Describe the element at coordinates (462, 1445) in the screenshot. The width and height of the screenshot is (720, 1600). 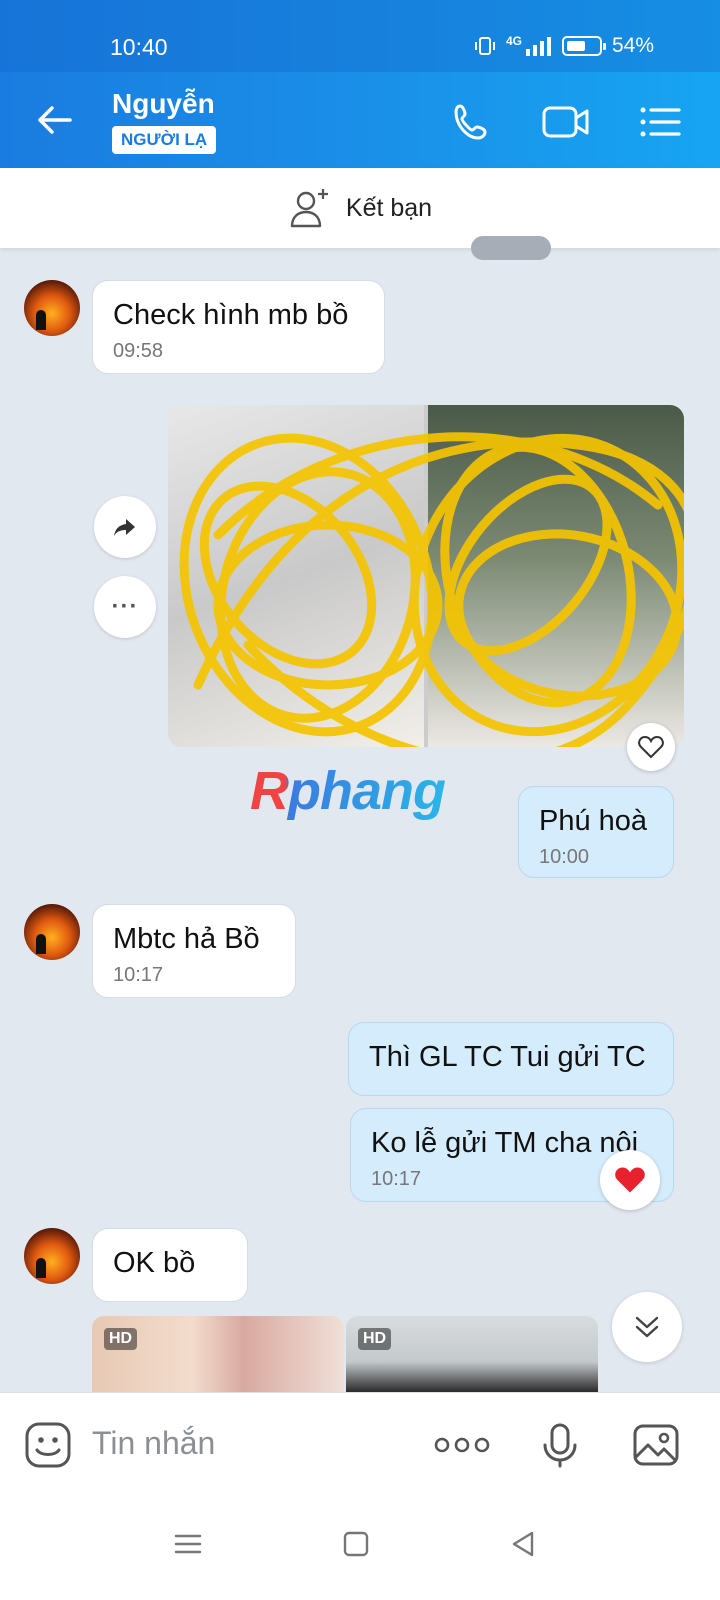
I see `more-dots-icon` at that location.